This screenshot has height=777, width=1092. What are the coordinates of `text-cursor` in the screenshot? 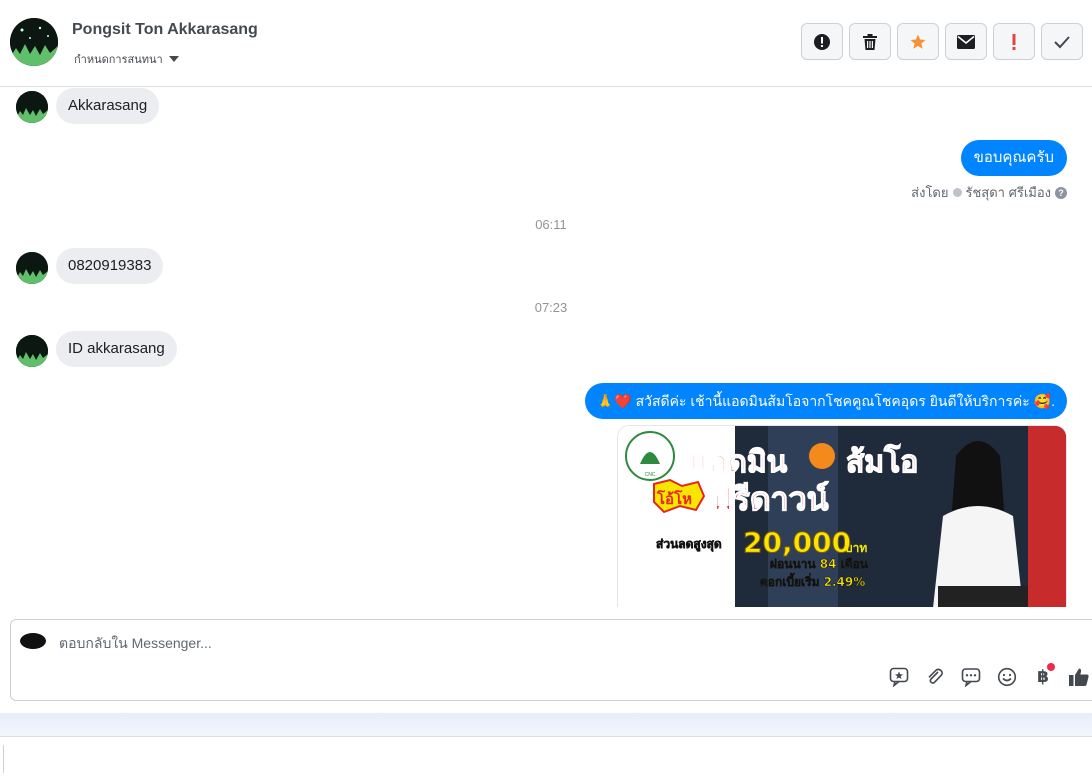 It's located at (3, 759).